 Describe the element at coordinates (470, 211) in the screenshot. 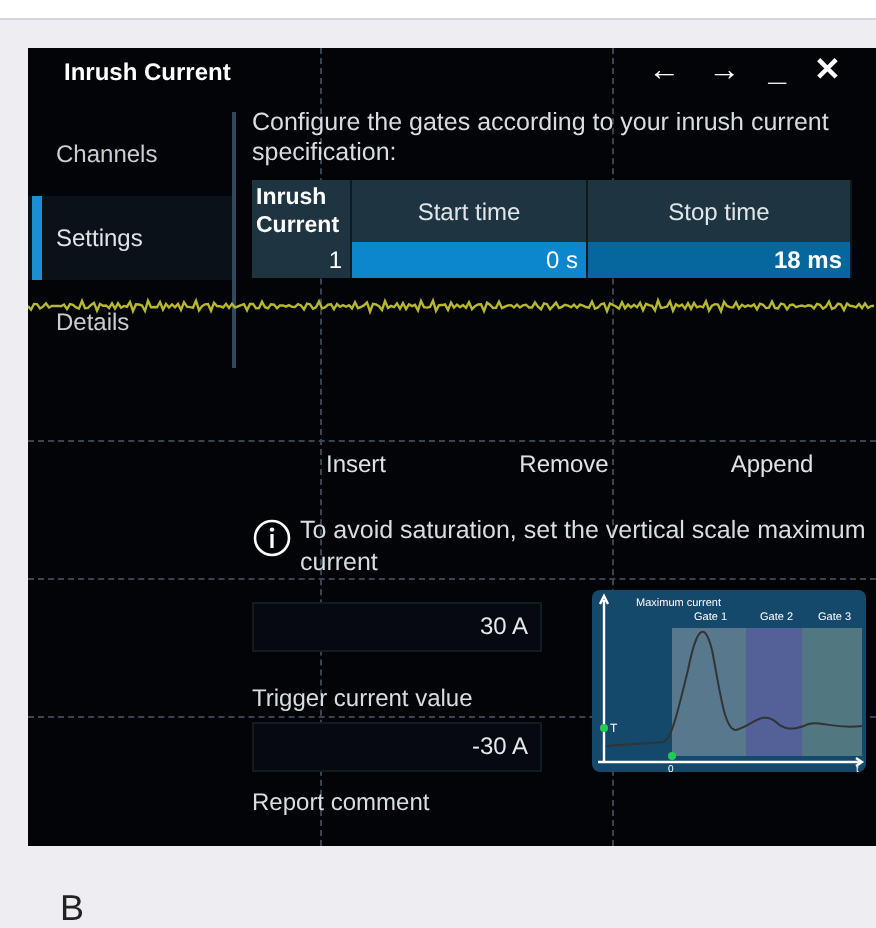

I see `column-header: Start time` at that location.